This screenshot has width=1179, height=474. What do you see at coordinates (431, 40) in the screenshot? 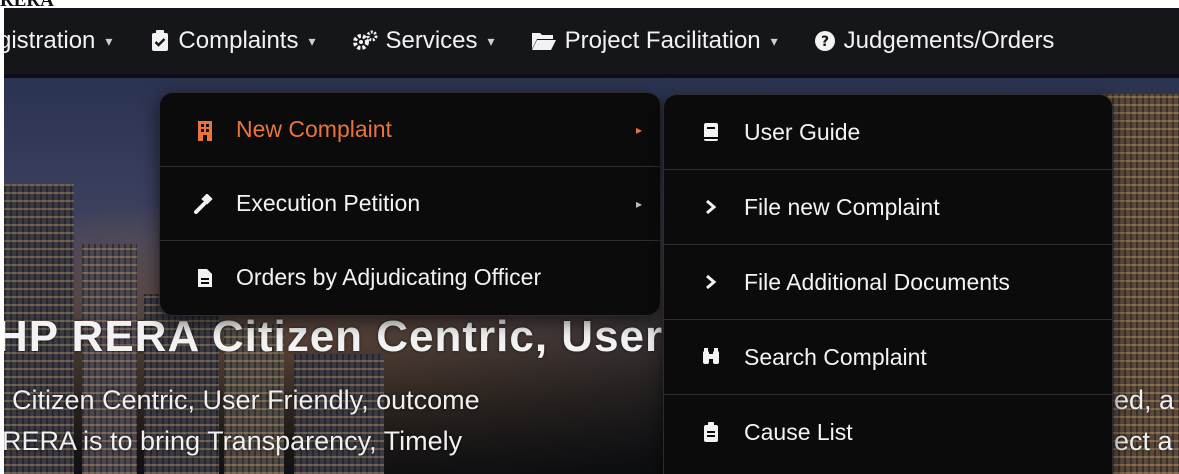
I see `nav-services-label: Services` at bounding box center [431, 40].